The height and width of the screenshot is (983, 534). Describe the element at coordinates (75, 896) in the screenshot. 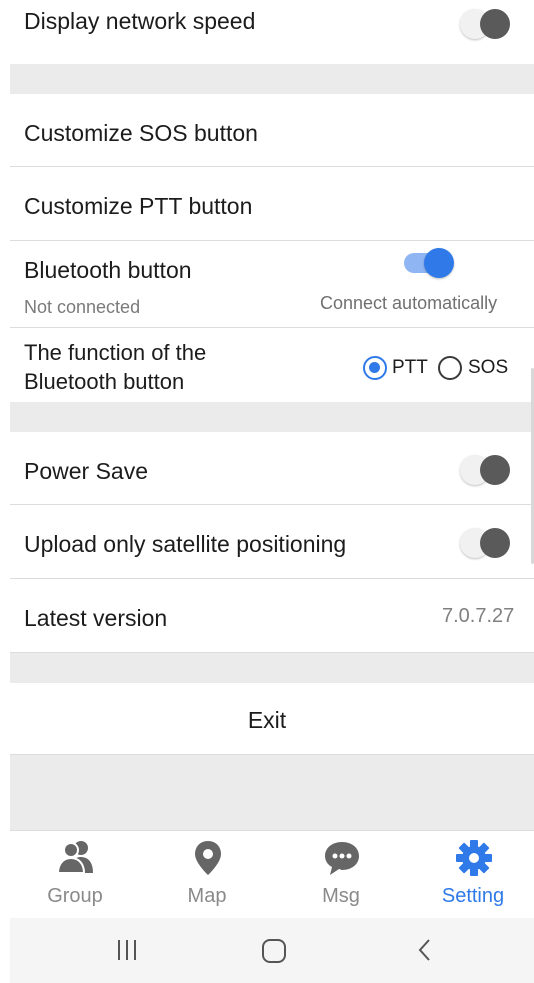

I see `tab-group-label: Group` at that location.